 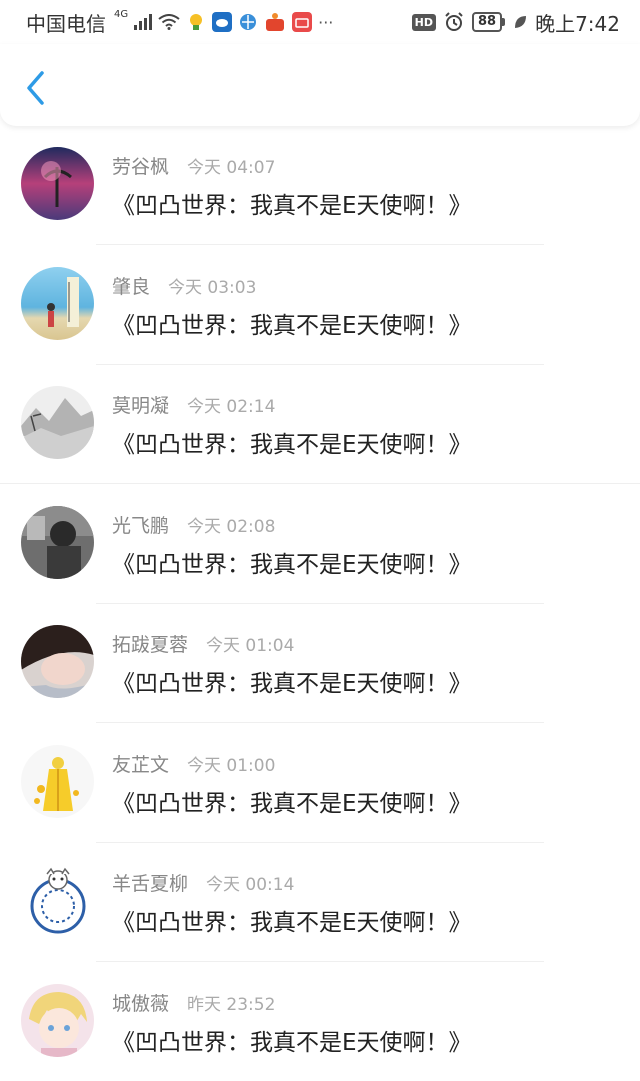 What do you see at coordinates (150, 882) in the screenshot?
I see `username: 羊舌夏柳` at bounding box center [150, 882].